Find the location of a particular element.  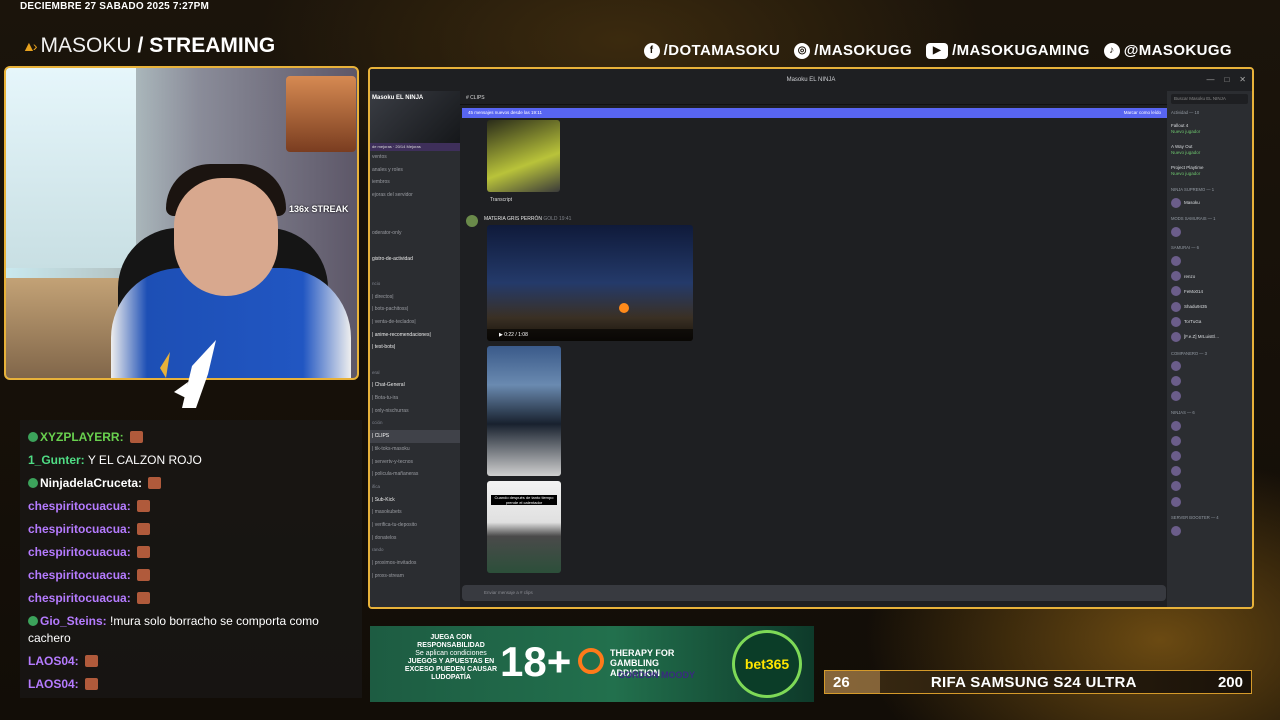

channel-item: | Sub-Kick is located at coordinates (415, 500).